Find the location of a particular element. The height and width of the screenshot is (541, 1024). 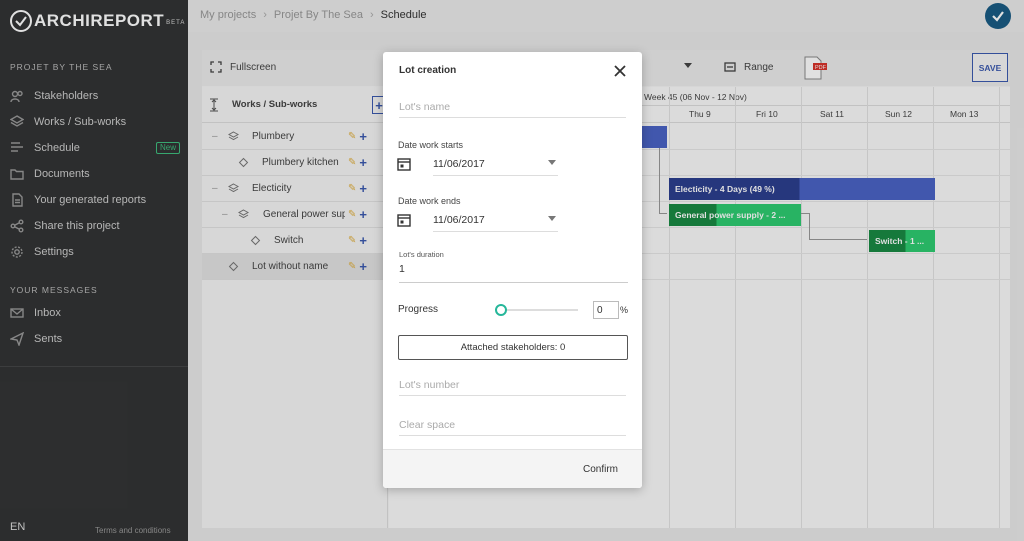

dialog-title: Lot creation is located at coordinates (428, 70).